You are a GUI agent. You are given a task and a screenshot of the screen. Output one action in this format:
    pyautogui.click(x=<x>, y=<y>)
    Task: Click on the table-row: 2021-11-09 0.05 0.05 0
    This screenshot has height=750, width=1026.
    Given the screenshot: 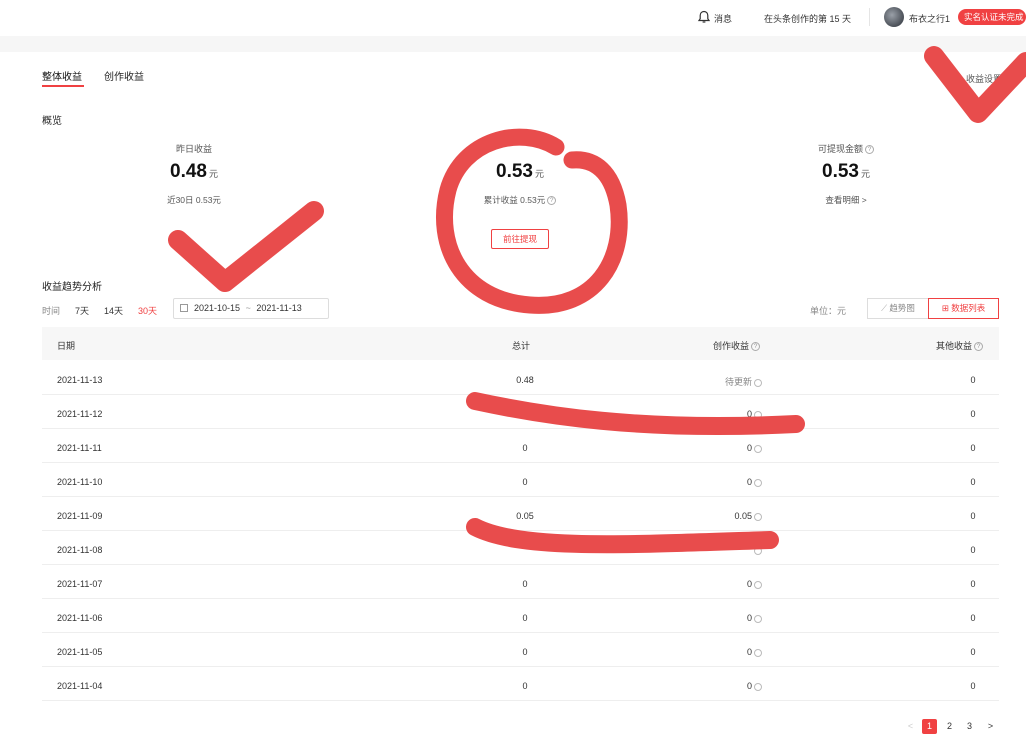 What is the action you would take?
    pyautogui.click(x=520, y=514)
    